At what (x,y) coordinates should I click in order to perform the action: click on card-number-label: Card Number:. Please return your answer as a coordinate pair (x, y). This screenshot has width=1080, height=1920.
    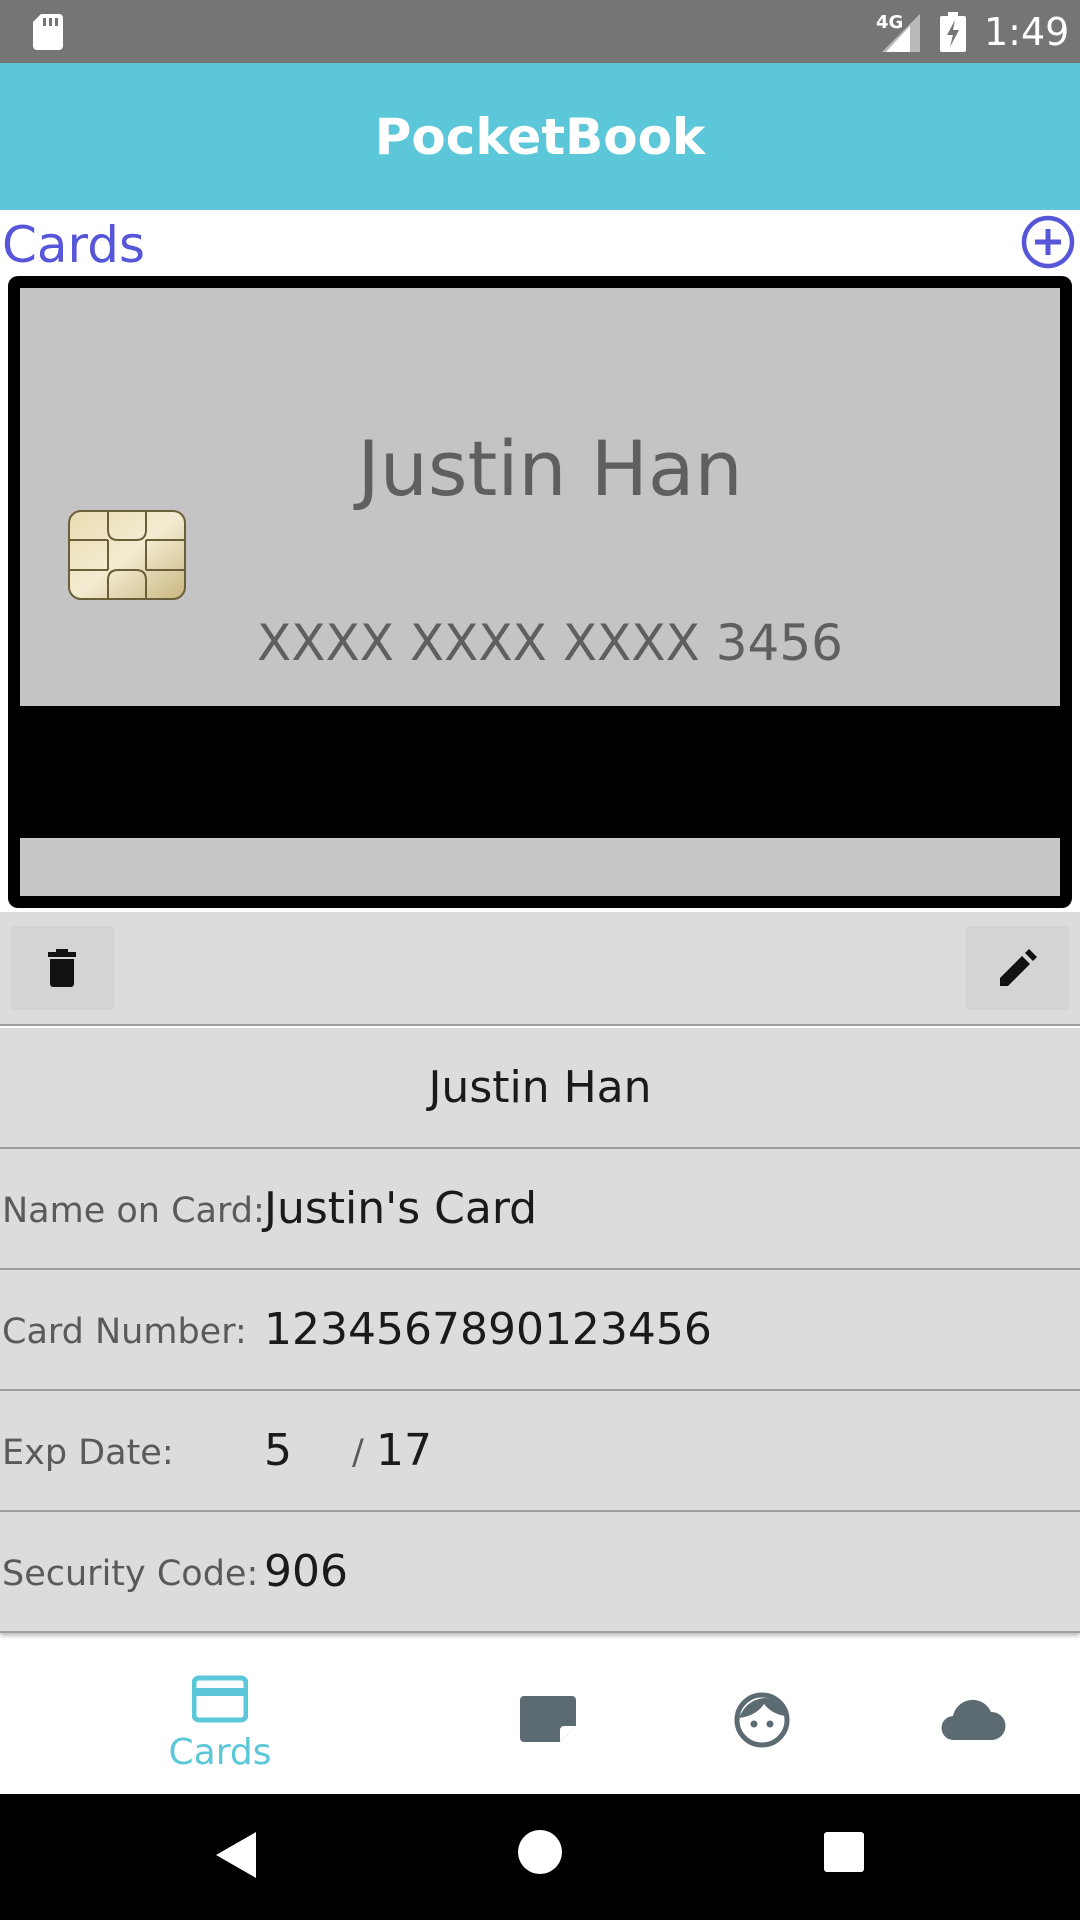
    Looking at the image, I should click on (124, 1332).